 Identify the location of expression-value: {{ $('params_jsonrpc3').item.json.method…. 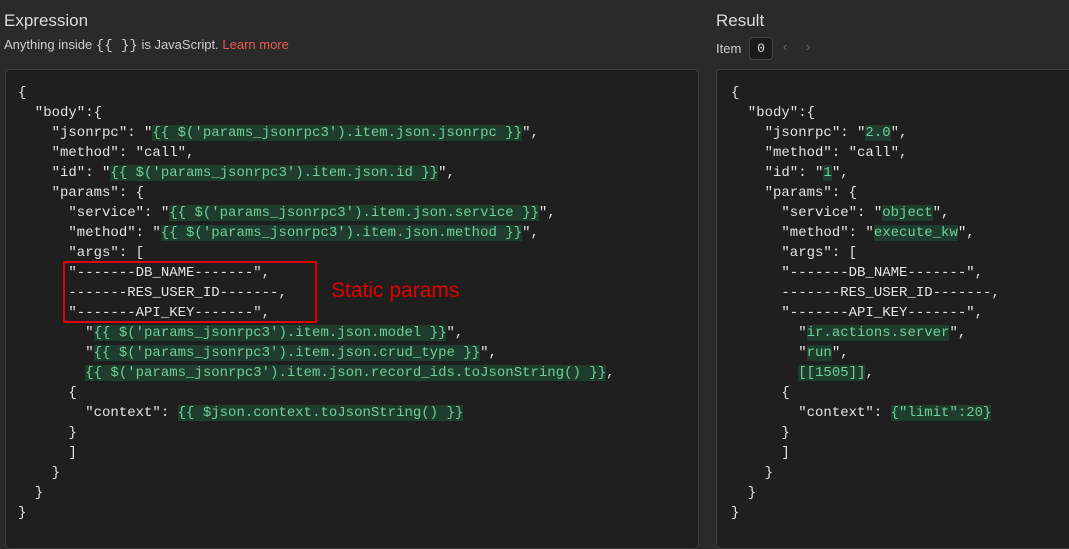
(341, 233).